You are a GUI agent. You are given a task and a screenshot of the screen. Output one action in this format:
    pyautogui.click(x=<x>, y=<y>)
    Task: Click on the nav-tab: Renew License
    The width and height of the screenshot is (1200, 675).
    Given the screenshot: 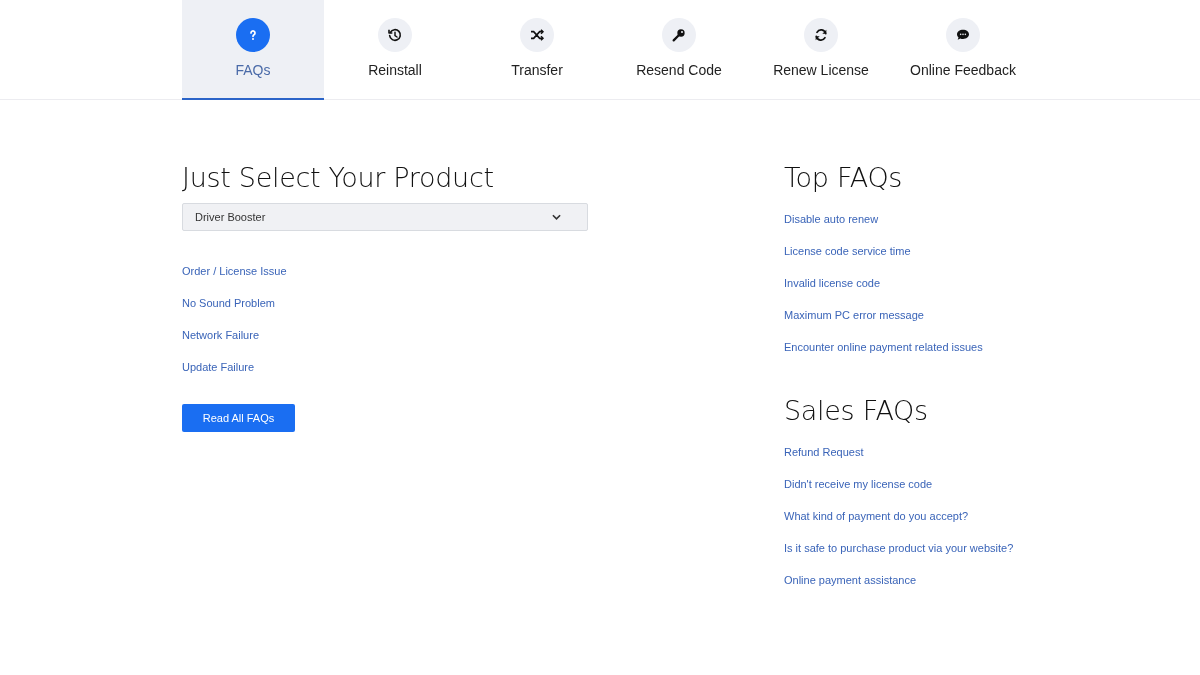 What is the action you would take?
    pyautogui.click(x=821, y=50)
    